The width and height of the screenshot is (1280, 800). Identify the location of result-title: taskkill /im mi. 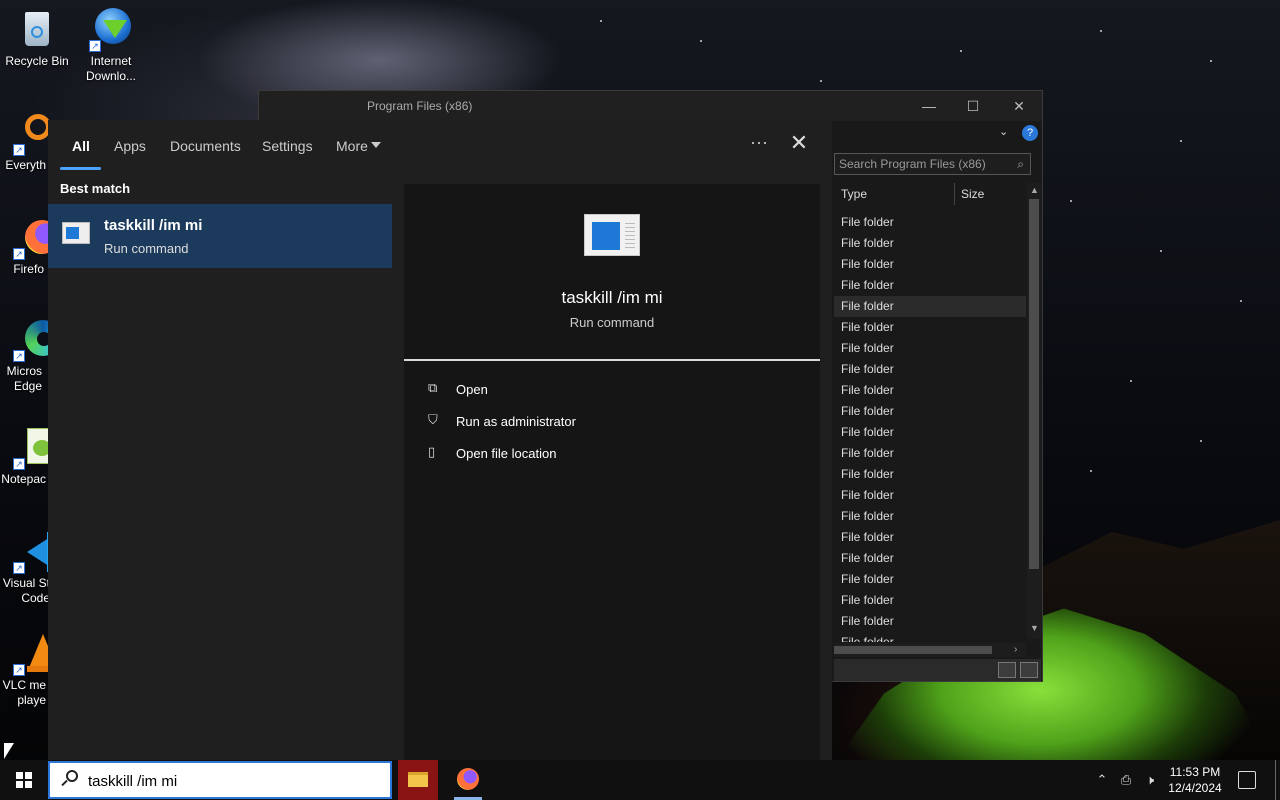
(153, 225).